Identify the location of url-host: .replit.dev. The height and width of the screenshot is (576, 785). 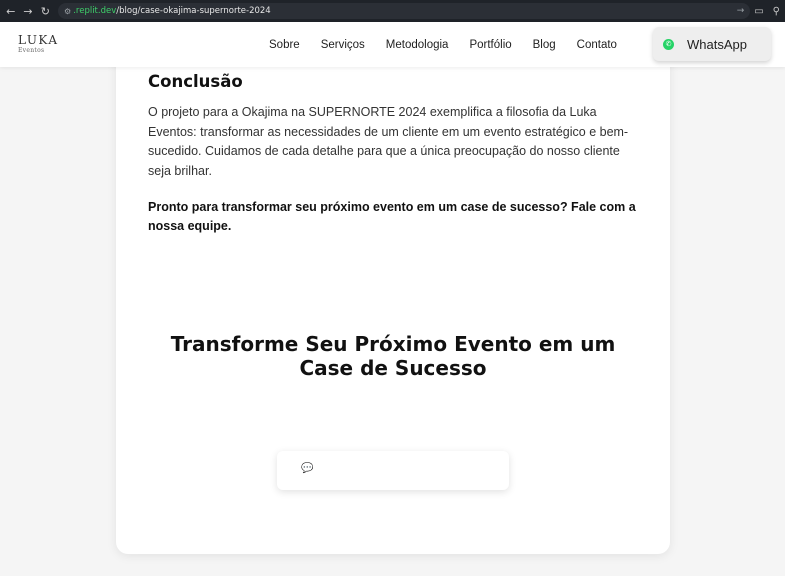
(95, 11).